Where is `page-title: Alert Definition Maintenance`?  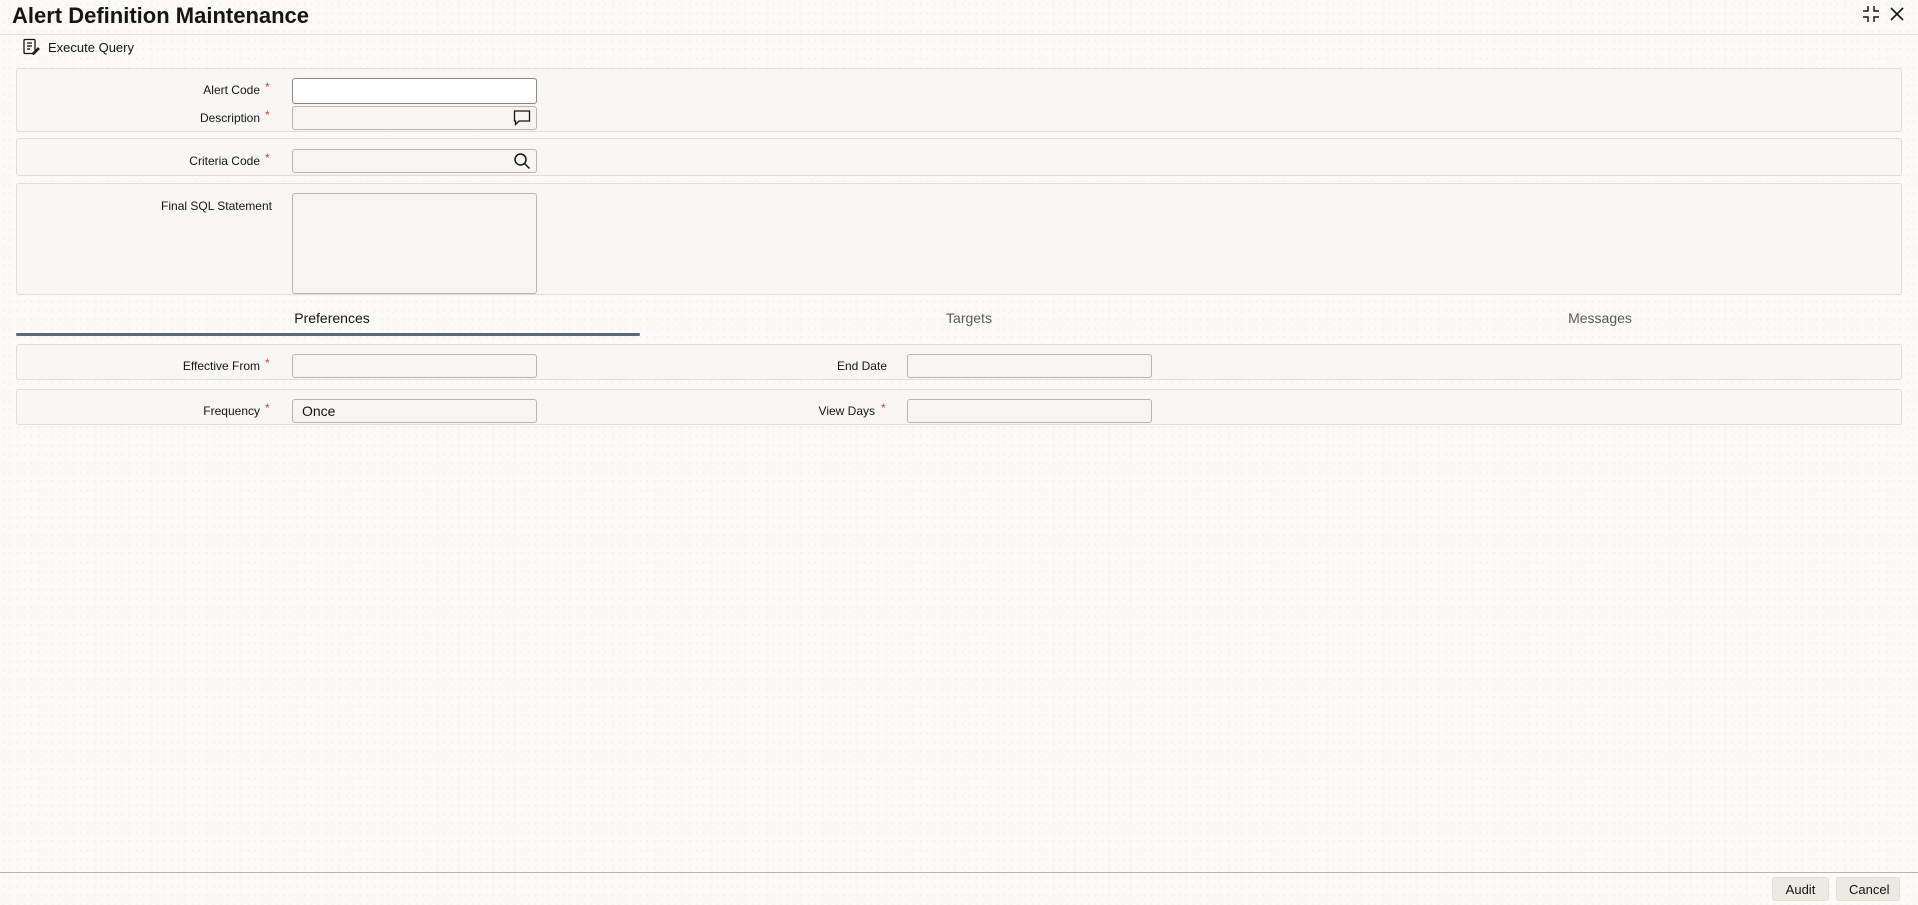
page-title: Alert Definition Maintenance is located at coordinates (161, 15).